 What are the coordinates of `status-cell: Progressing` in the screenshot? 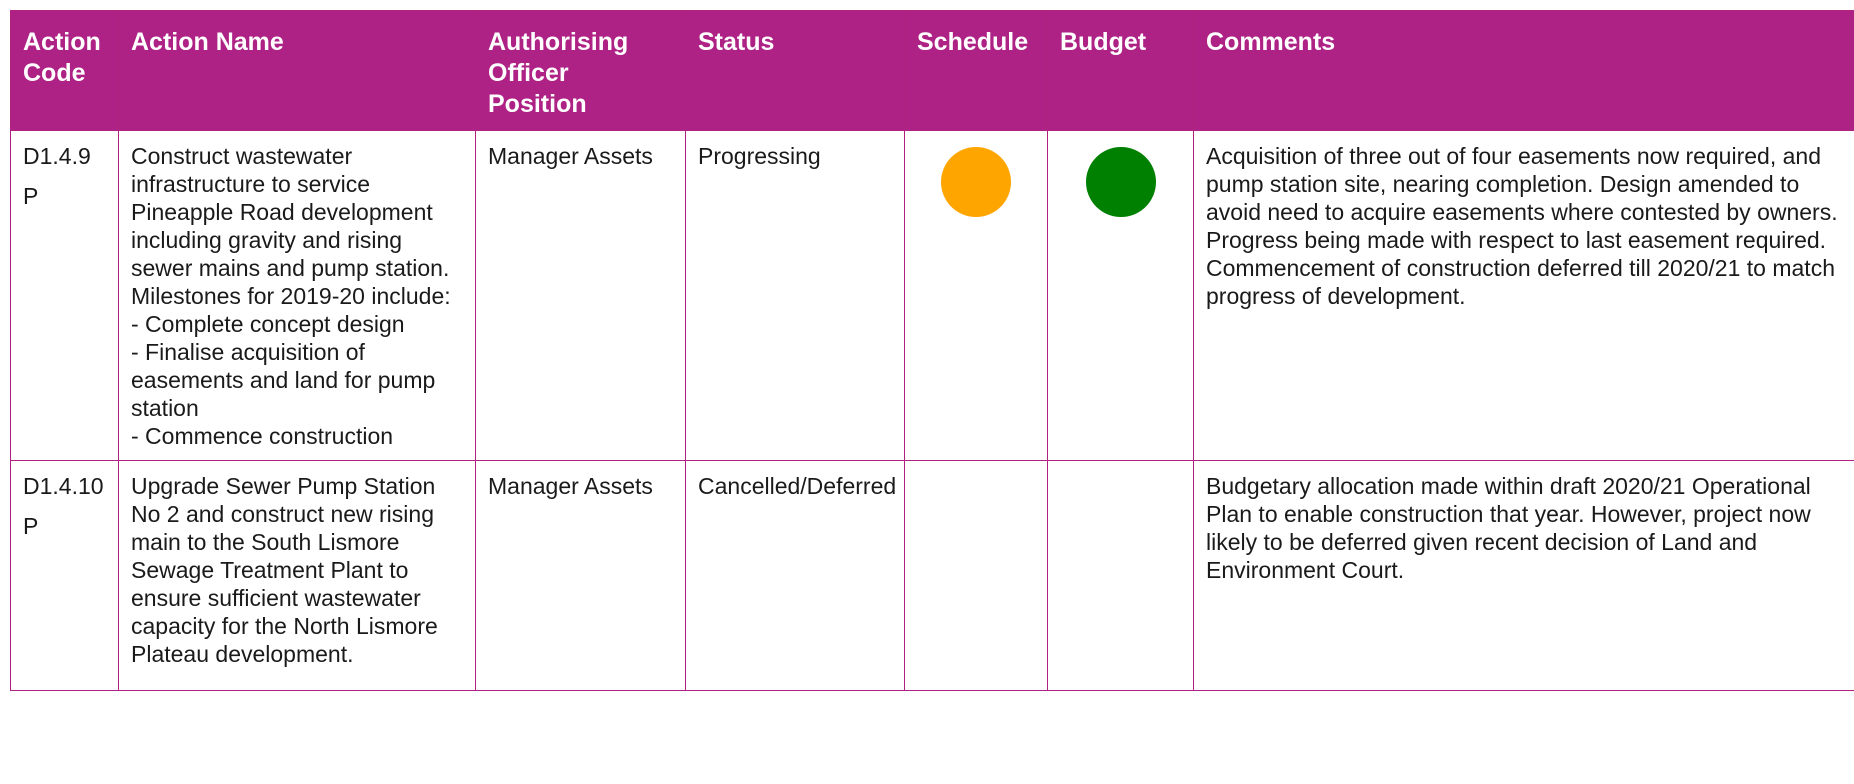 It's located at (795, 295).